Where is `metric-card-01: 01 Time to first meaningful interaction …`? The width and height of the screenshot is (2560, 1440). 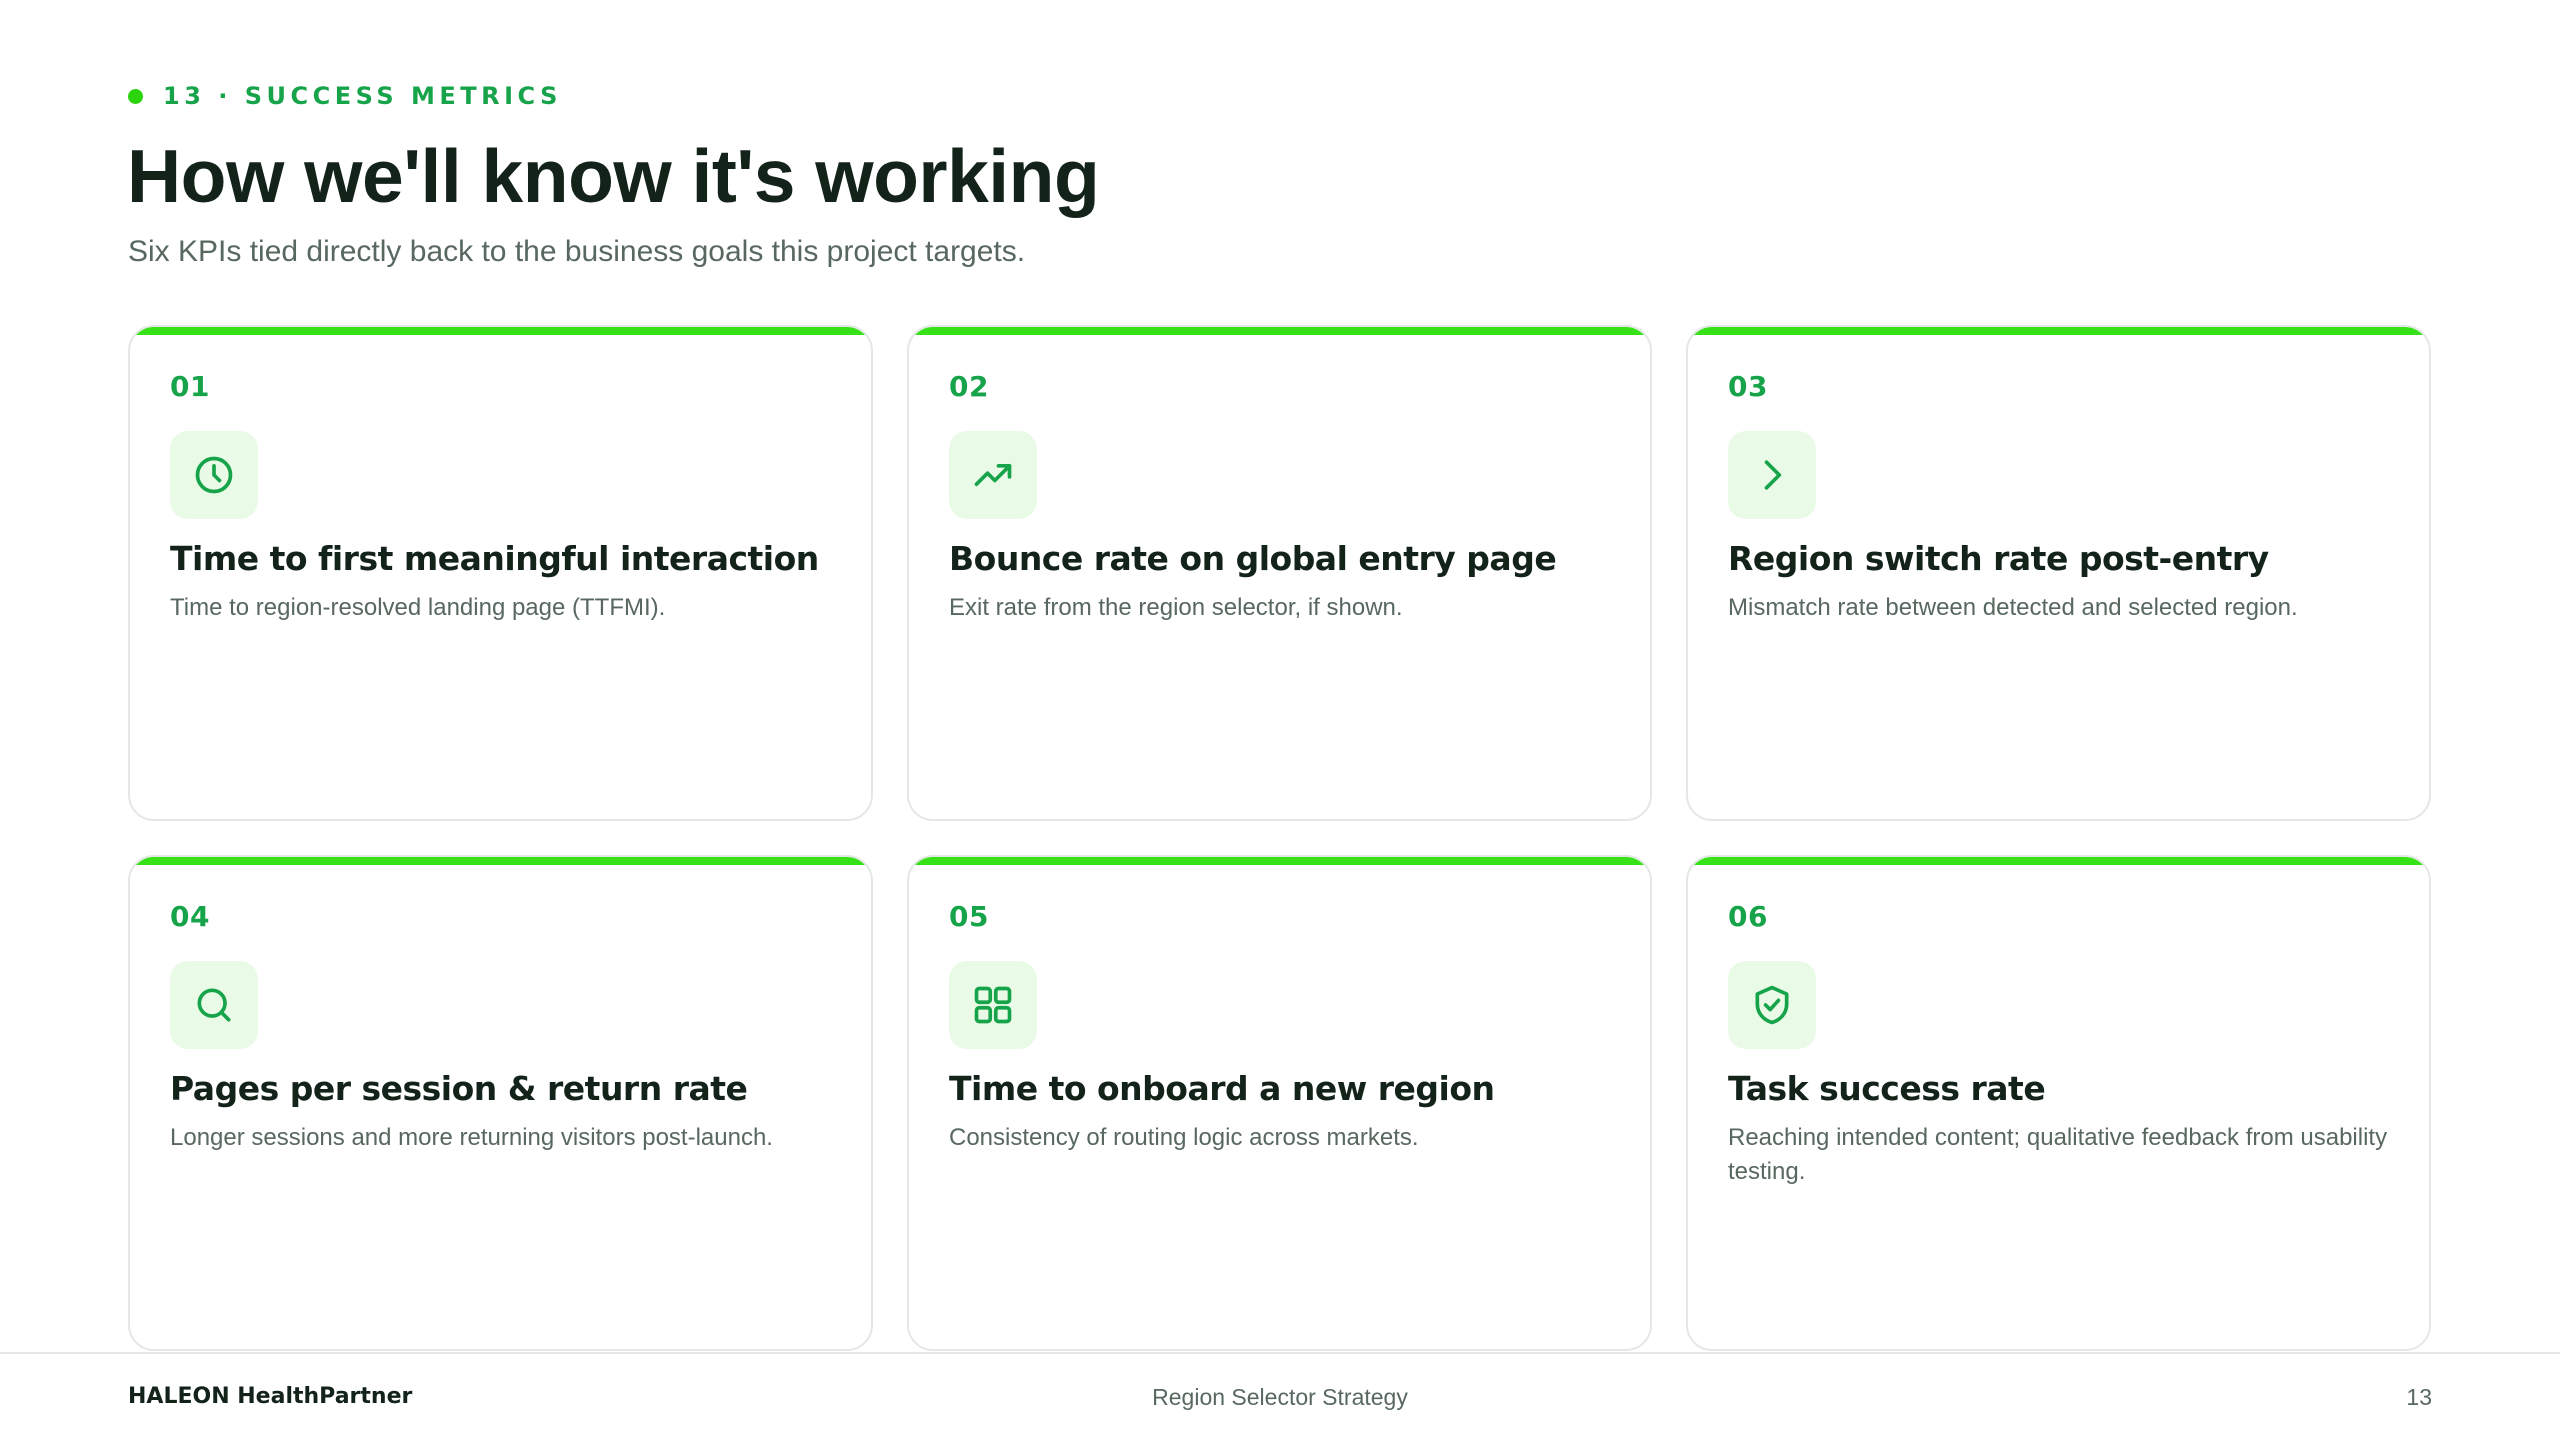 metric-card-01: 01 Time to first meaningful interaction … is located at coordinates (500, 573).